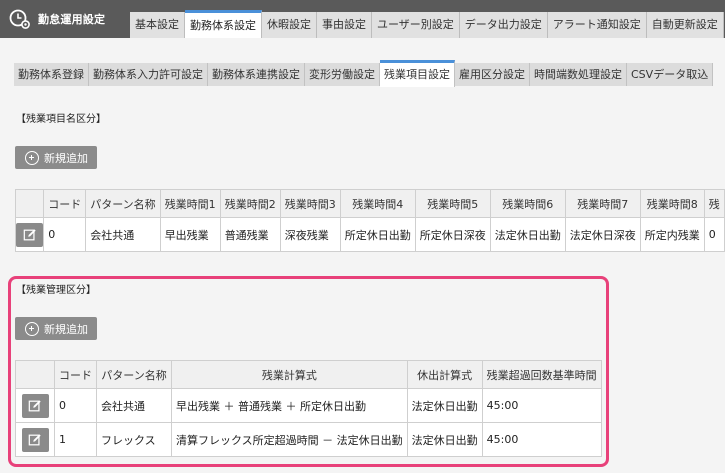 This screenshot has height=473, width=725. I want to click on table-header-row: コード パターン名称 残業計算式 休出計算式 残業超過回数基準時間, so click(308, 374).